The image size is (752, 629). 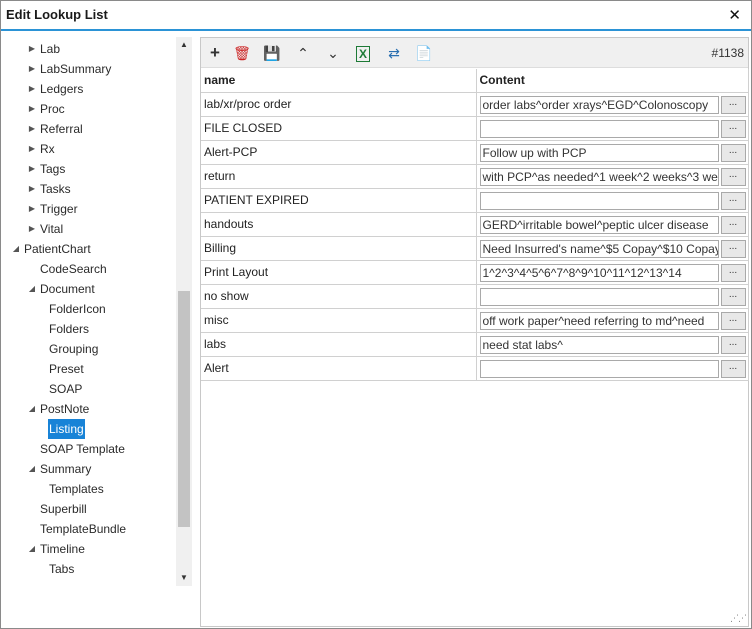 I want to click on tree-scrollbar: ▲ ▼, so click(x=184, y=311).